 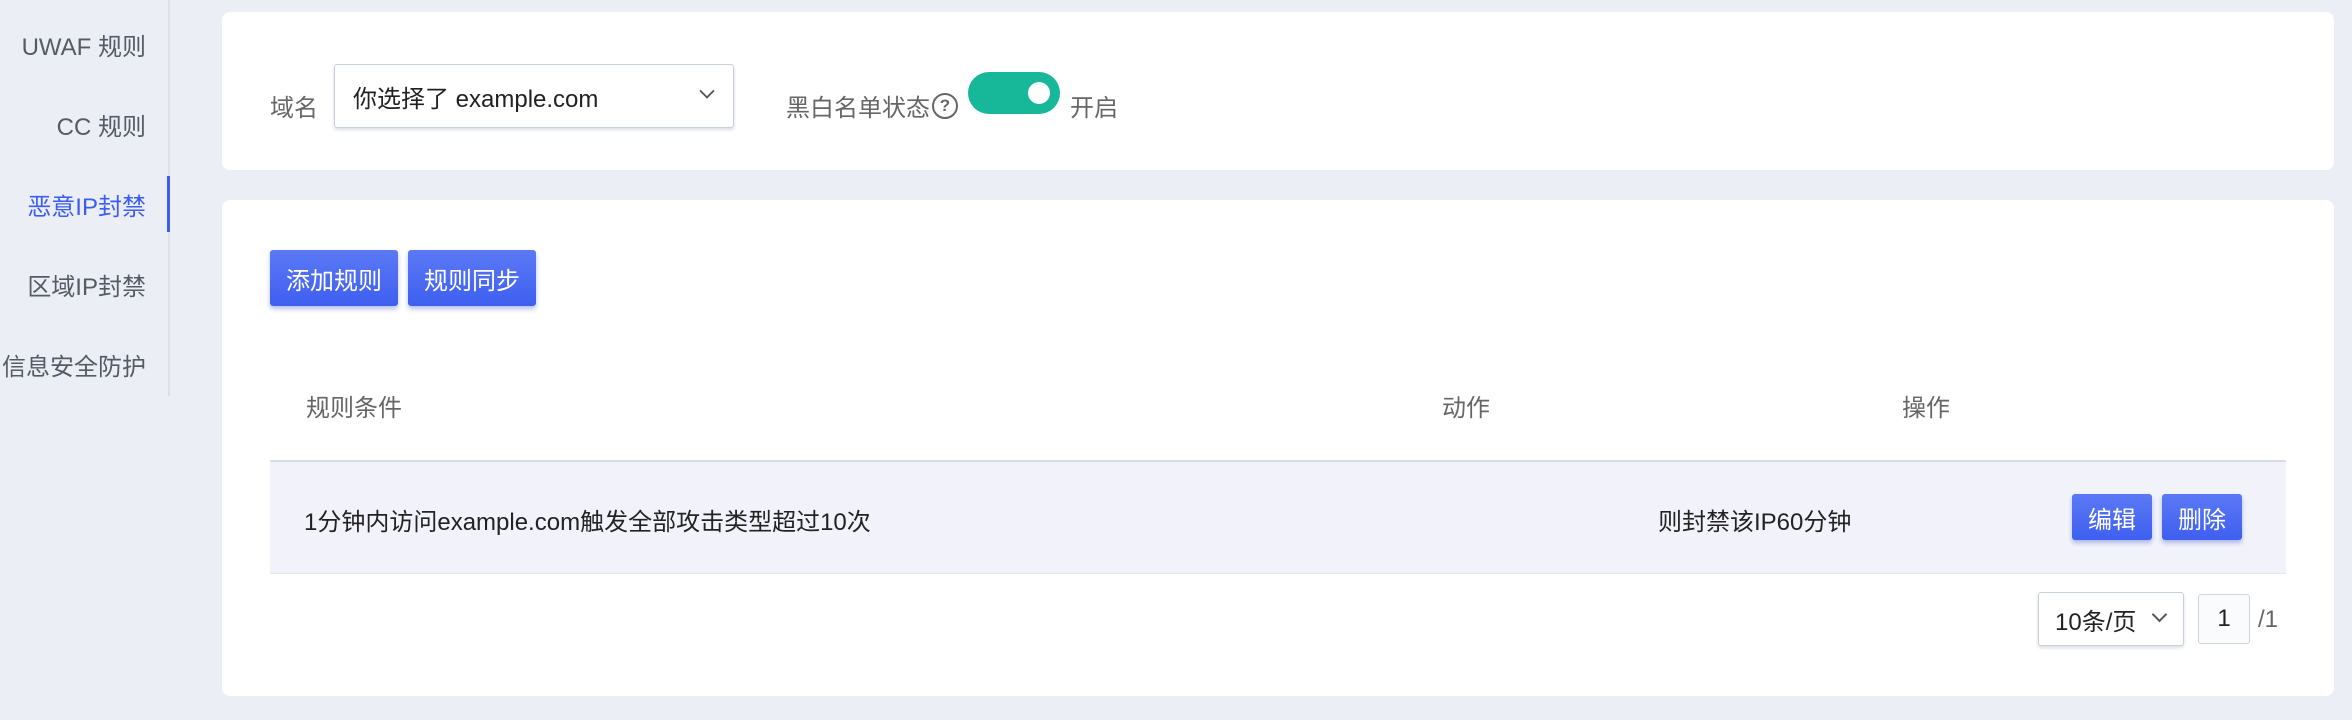 I want to click on add-rule-button: 添加规则, so click(x=334, y=278).